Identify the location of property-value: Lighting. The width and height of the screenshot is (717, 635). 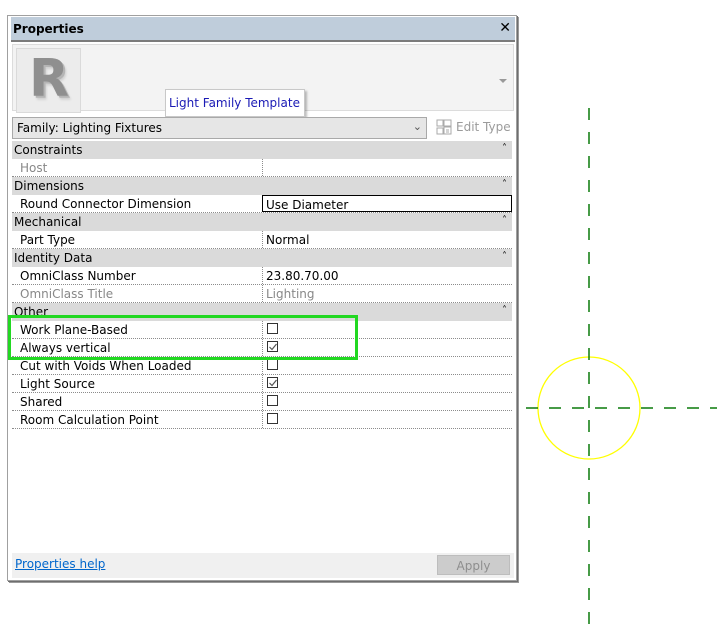
(387, 293).